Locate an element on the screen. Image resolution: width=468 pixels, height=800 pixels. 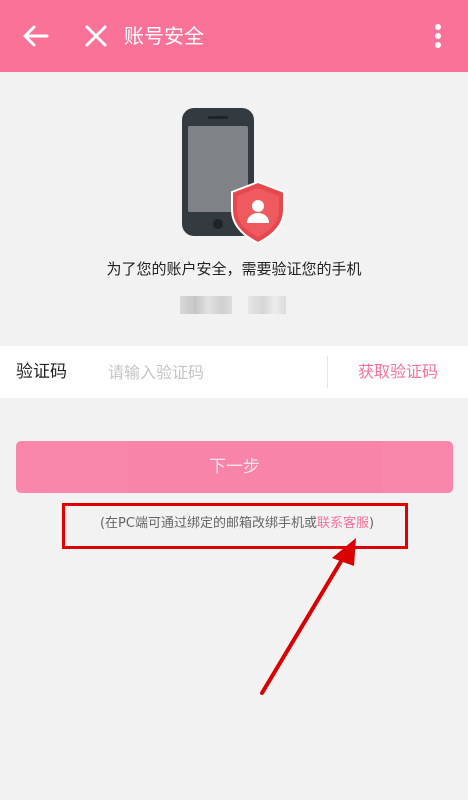
phone-with-shield-user-icon is located at coordinates (233, 176).